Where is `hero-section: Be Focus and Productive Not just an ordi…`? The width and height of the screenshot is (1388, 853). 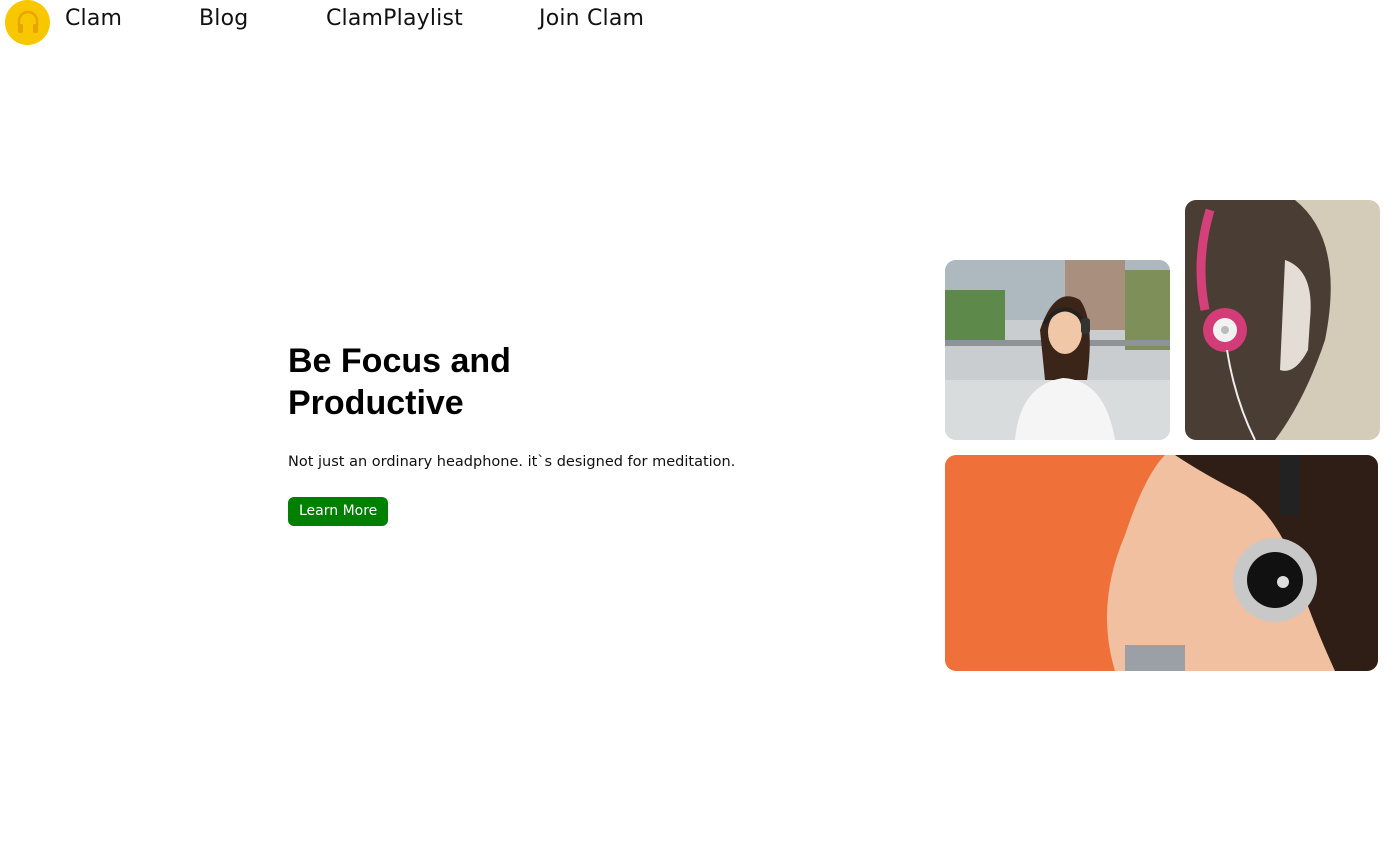
hero-section: Be Focus and Productive Not just an ordi… is located at coordinates (548, 433).